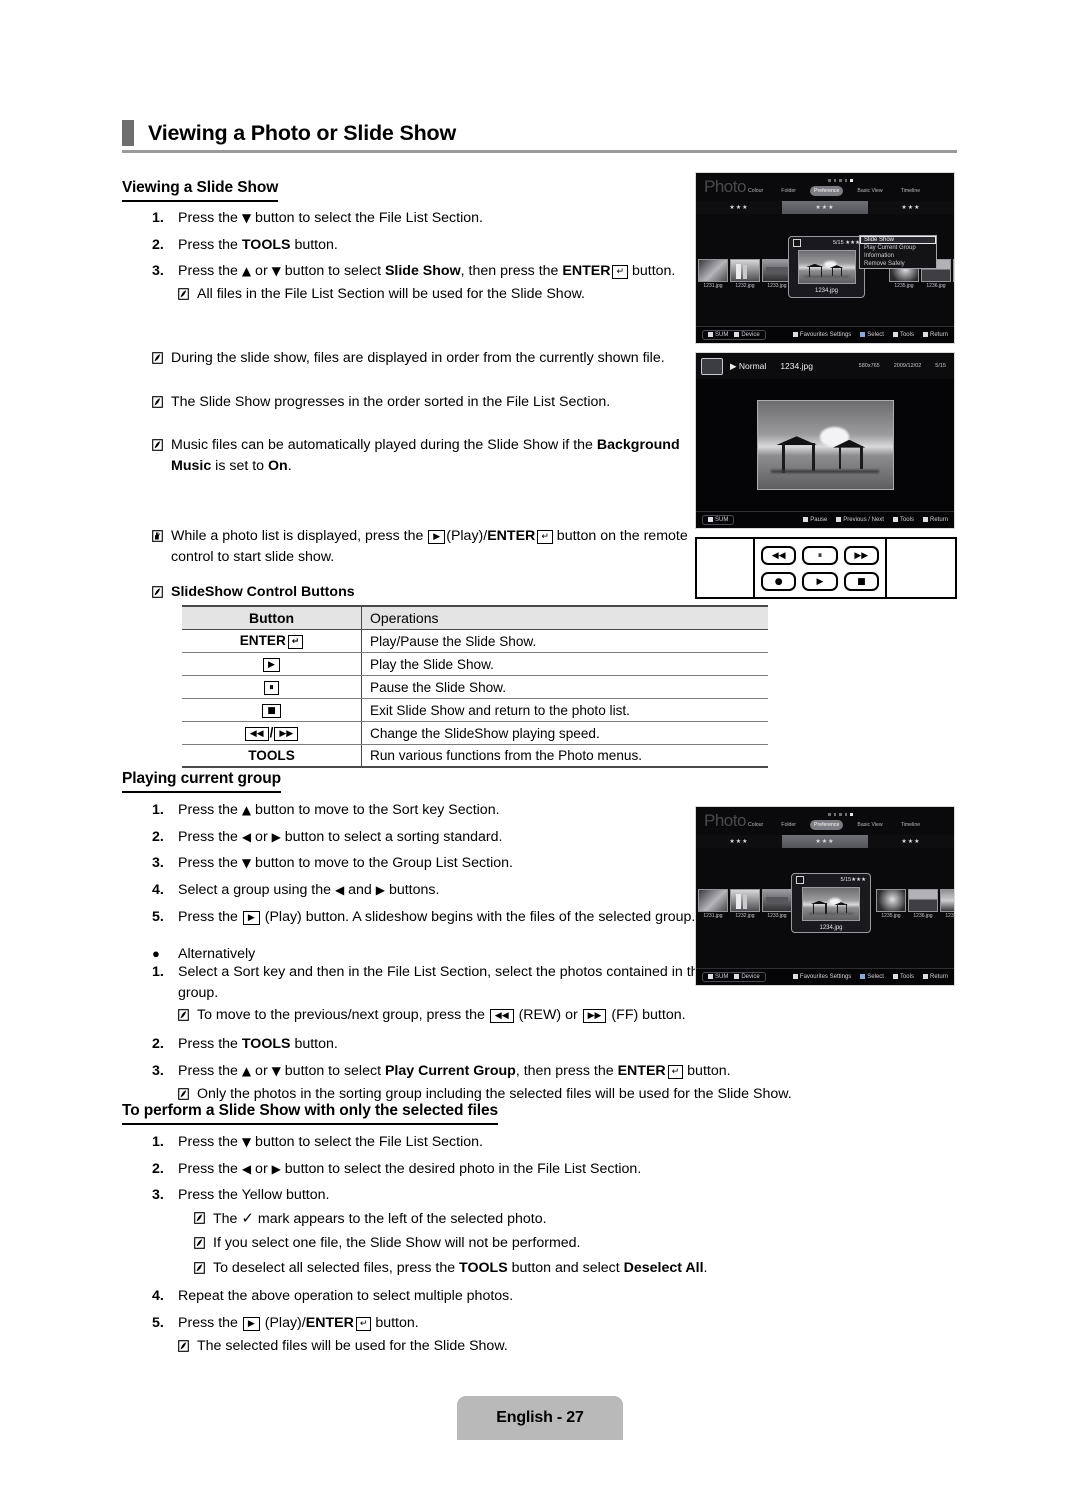 This screenshot has height=1488, width=1080. I want to click on note-text-c: ., so click(705, 1267).